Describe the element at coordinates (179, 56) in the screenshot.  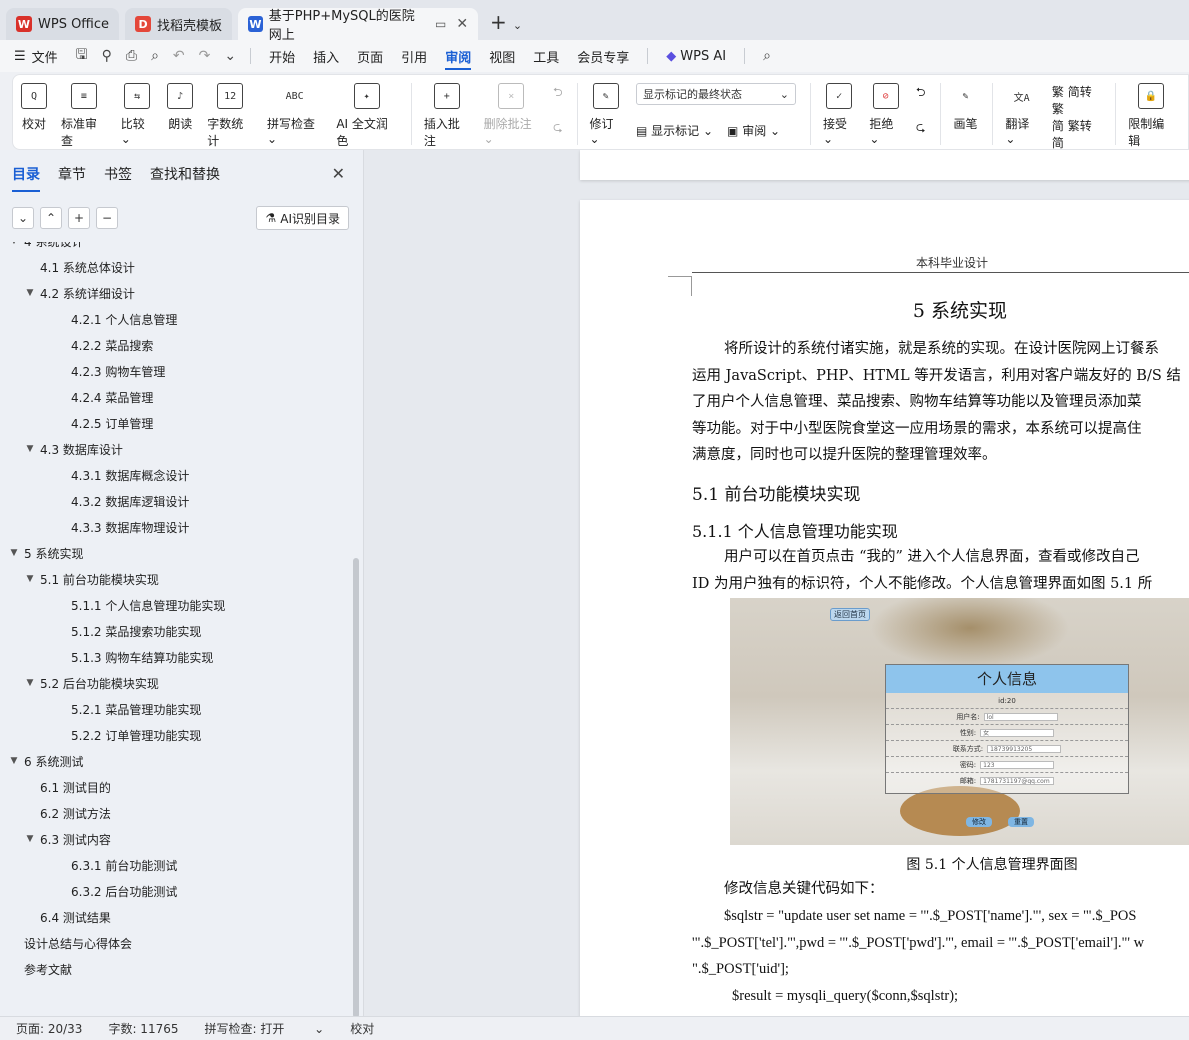
I see `undo-icon: ↶` at that location.